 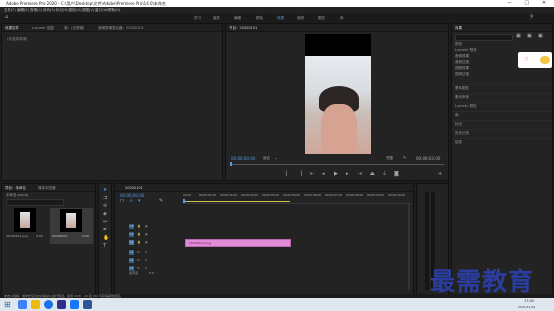 What do you see at coordinates (360, 174) in the screenshot?
I see `go-to-out-icon: ⇥` at bounding box center [360, 174].